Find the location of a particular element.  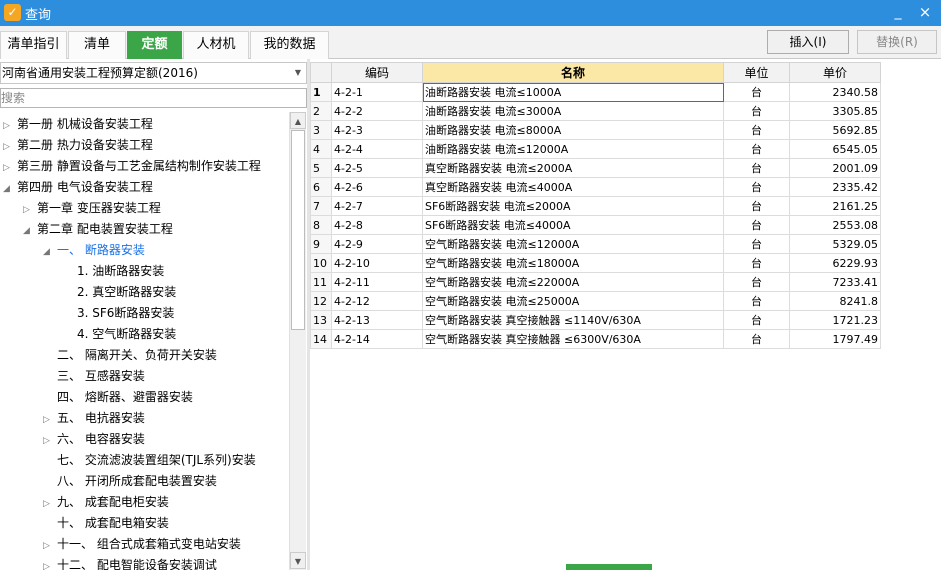

row-number: 12 is located at coordinates (321, 301).